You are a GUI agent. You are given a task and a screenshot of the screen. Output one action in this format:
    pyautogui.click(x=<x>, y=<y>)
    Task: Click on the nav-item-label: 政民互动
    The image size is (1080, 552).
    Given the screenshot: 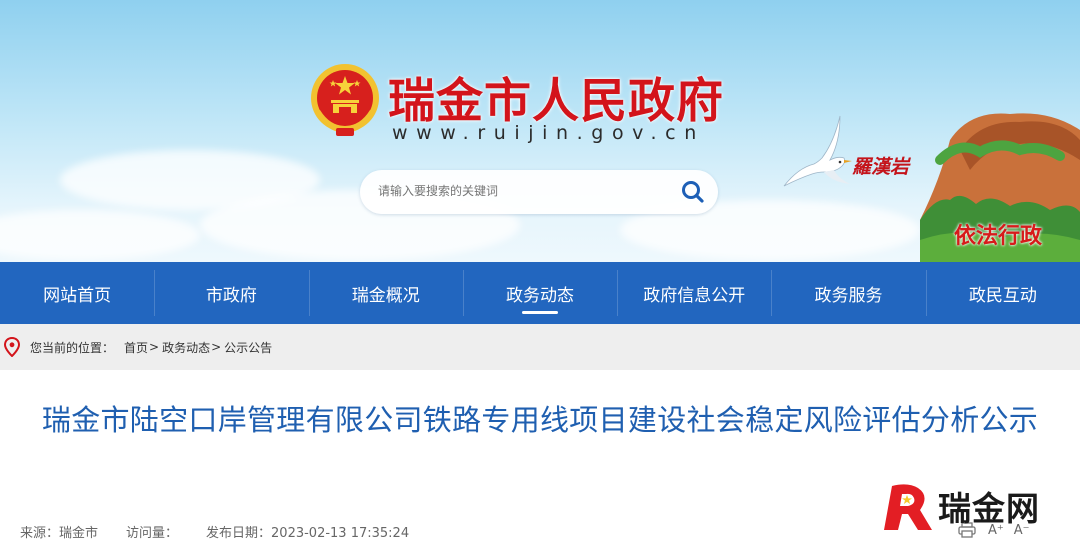 What is the action you would take?
    pyautogui.click(x=1002, y=295)
    